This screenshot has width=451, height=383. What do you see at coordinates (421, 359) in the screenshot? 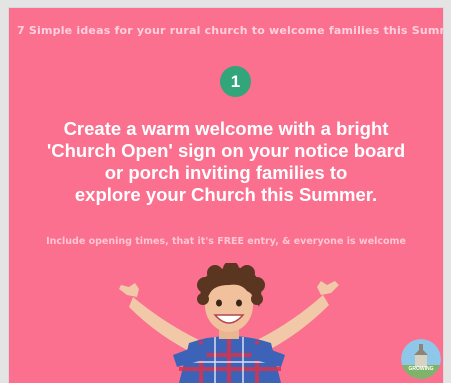
I see `ministry-logo: GROWING` at bounding box center [421, 359].